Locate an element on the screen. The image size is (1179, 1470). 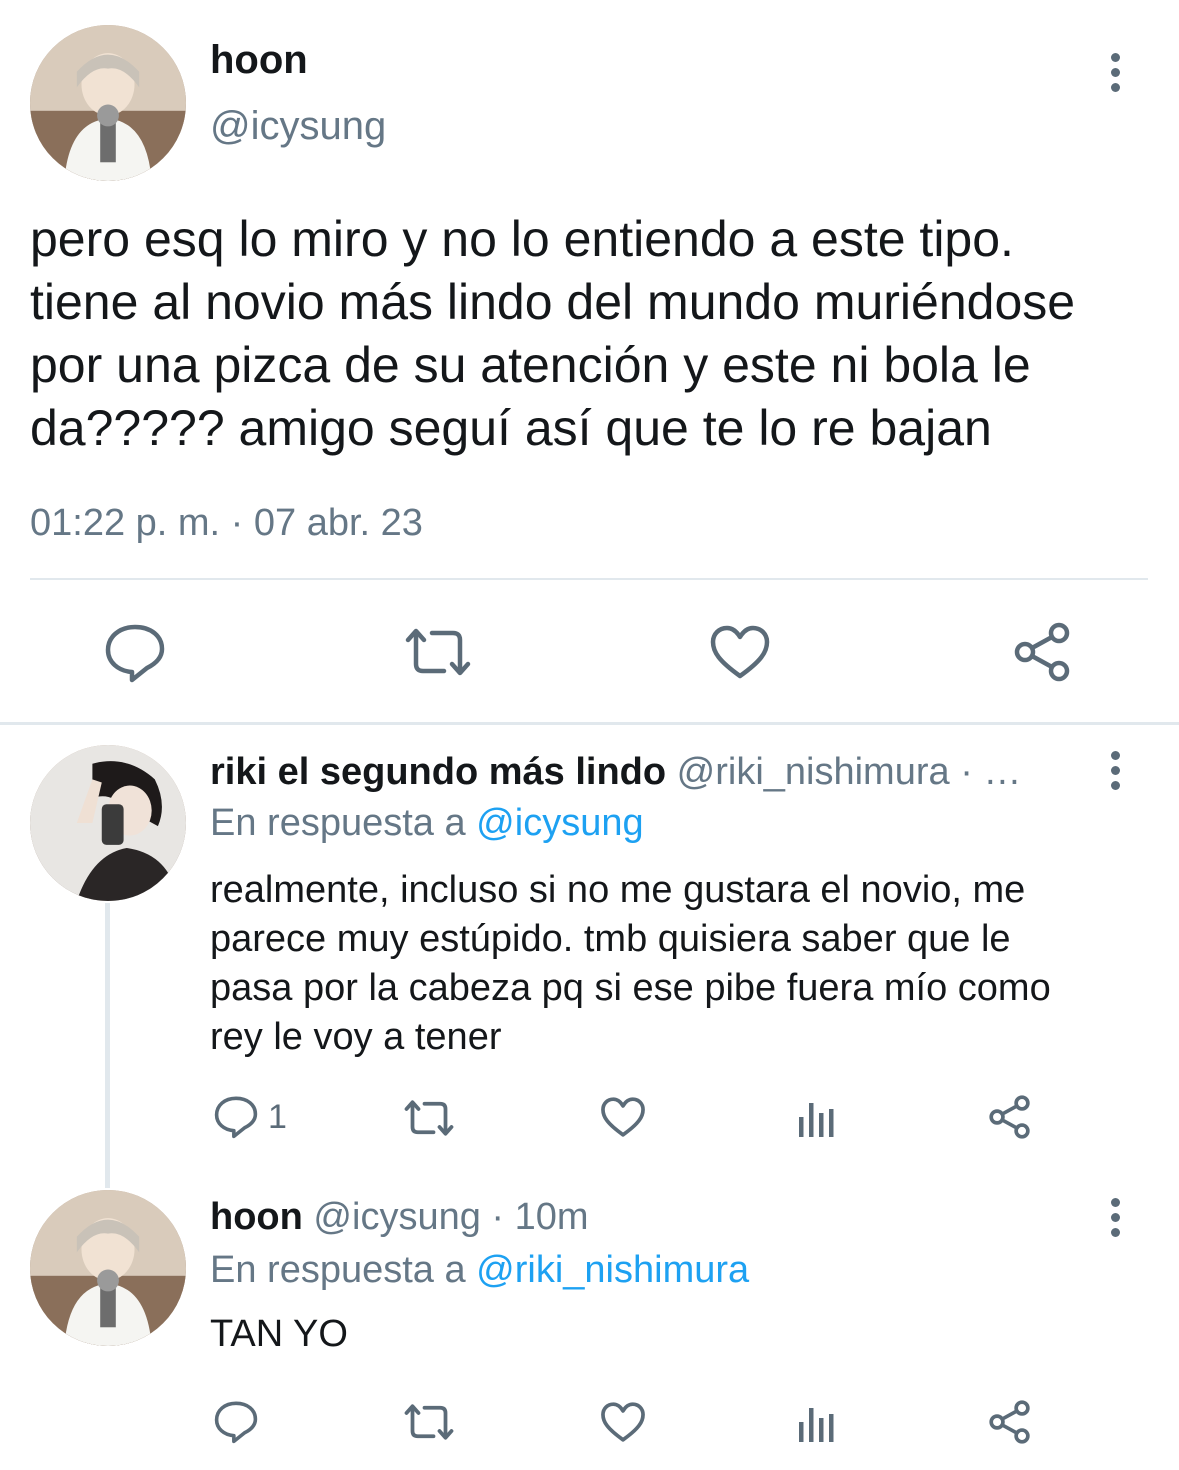
reply-to-link: @icysung is located at coordinates (559, 823).